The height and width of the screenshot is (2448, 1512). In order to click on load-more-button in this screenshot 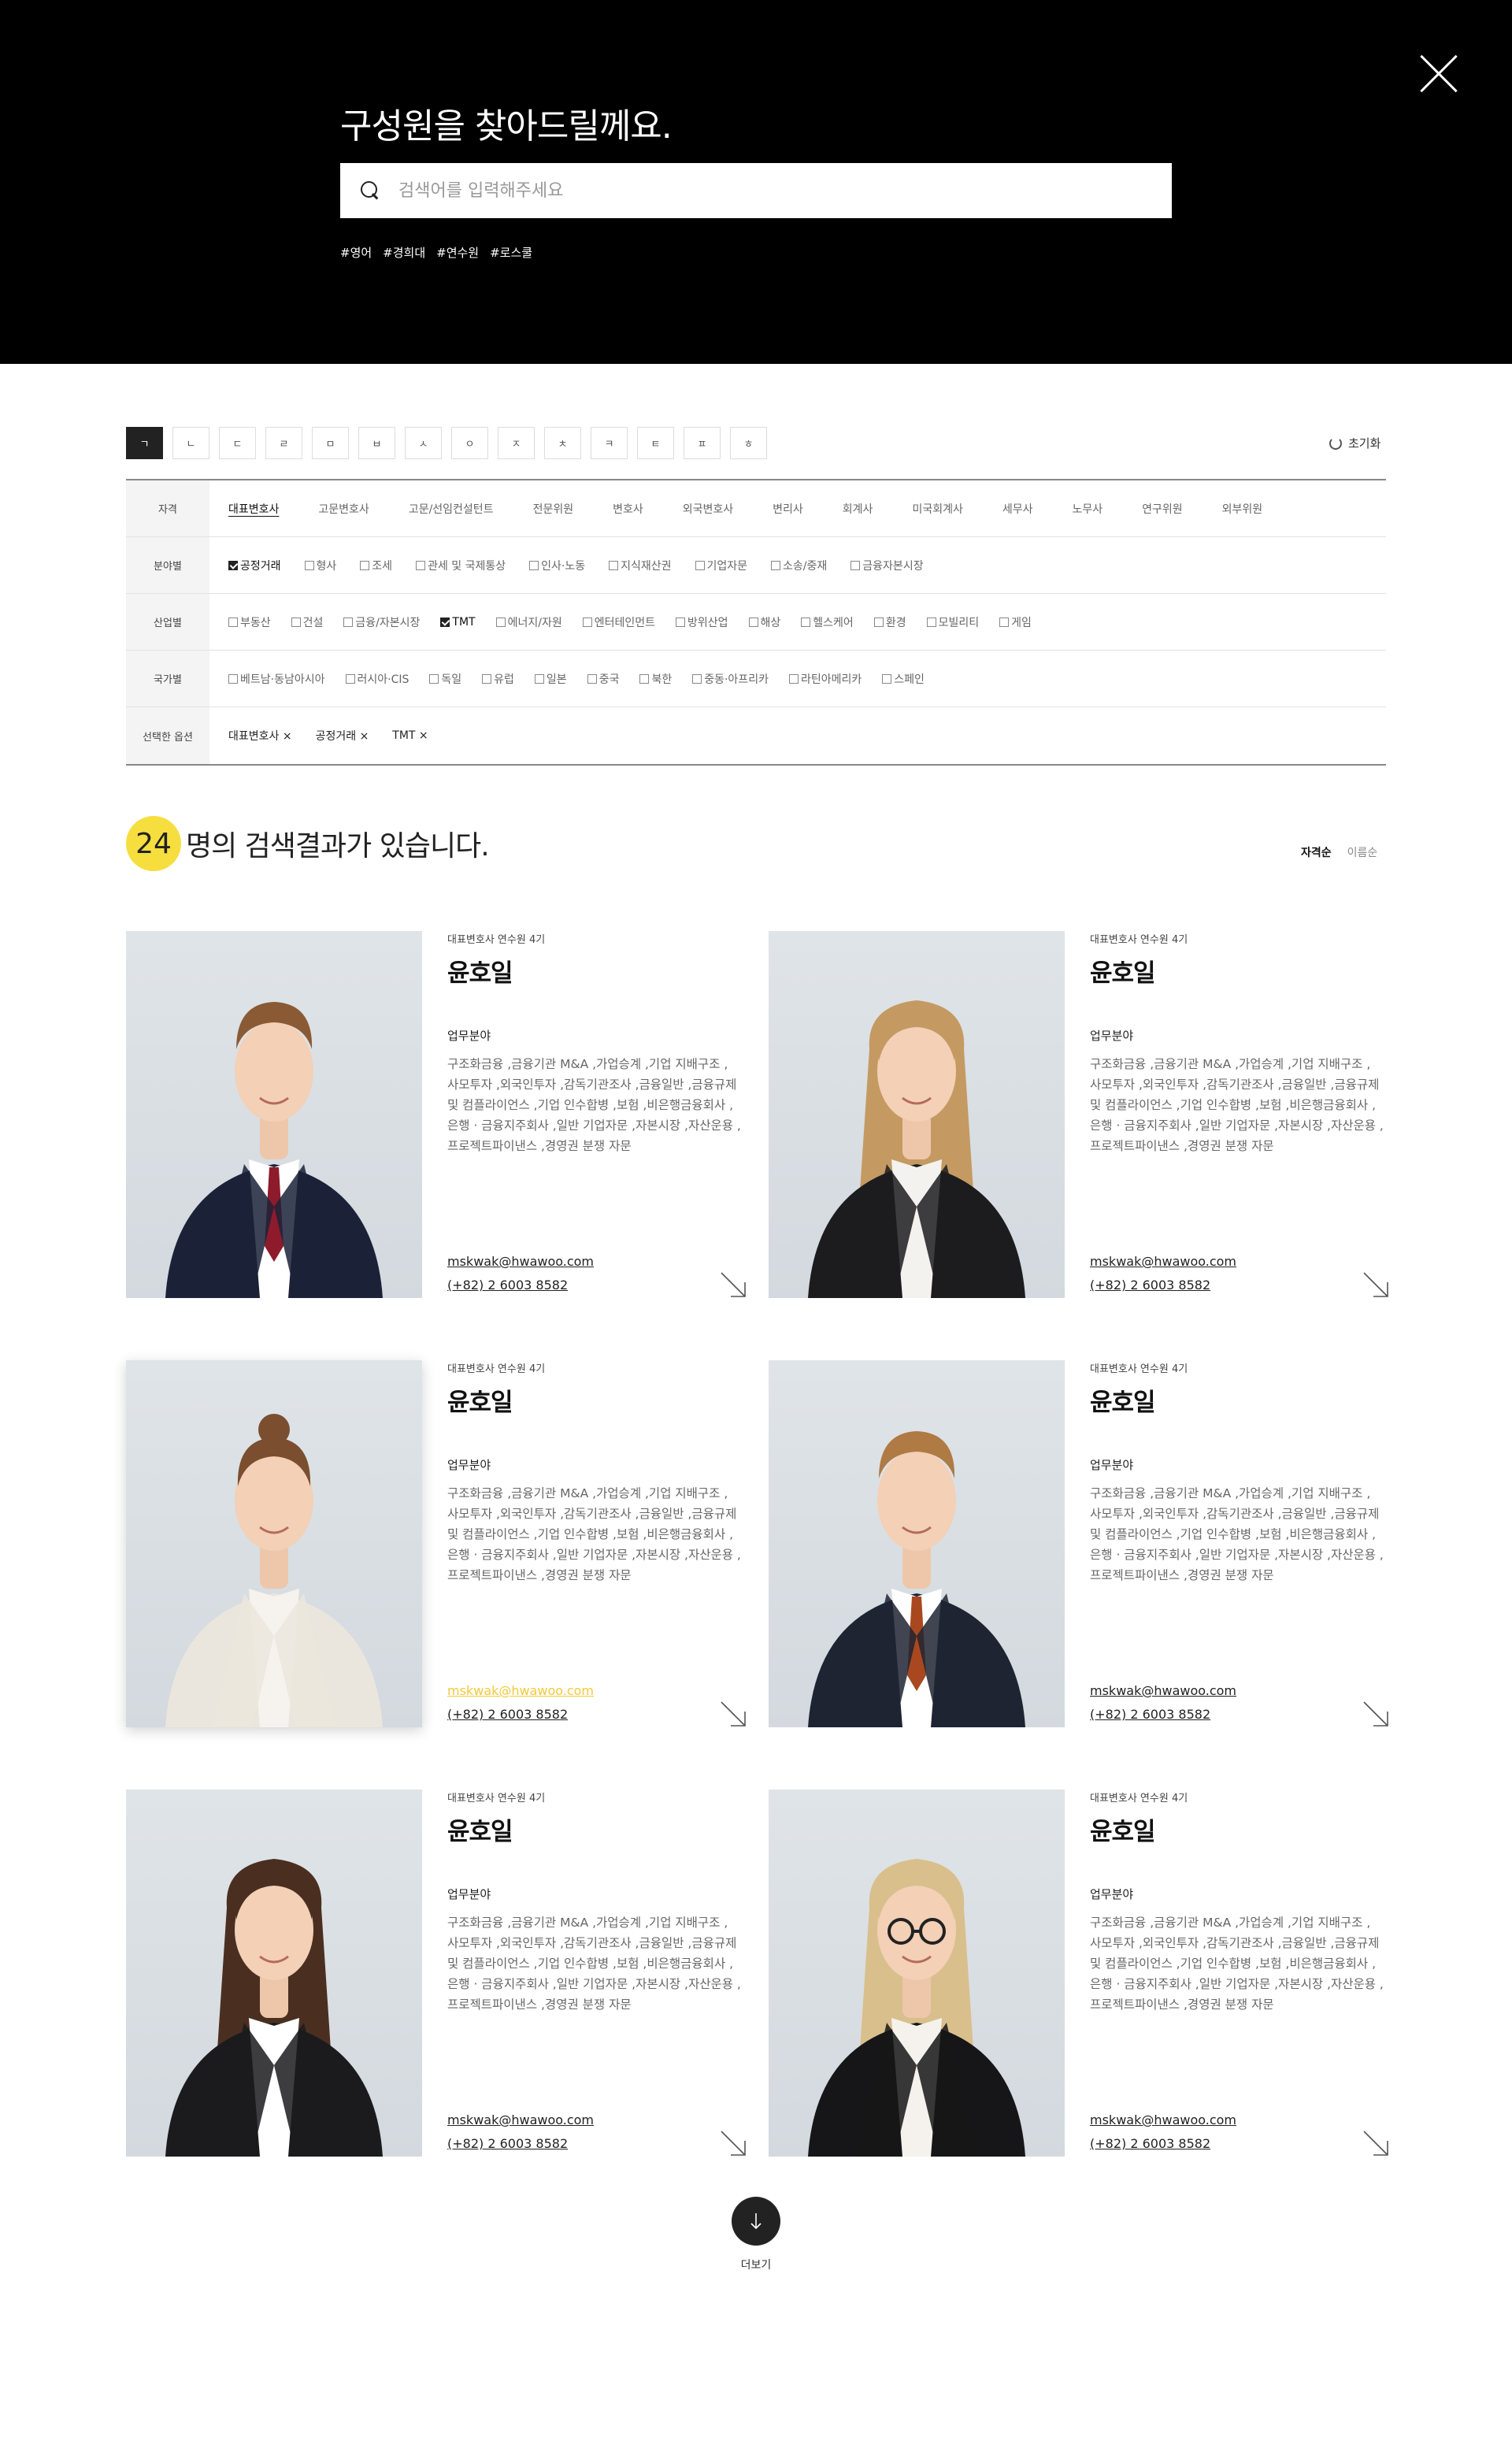, I will do `click(756, 2221)`.